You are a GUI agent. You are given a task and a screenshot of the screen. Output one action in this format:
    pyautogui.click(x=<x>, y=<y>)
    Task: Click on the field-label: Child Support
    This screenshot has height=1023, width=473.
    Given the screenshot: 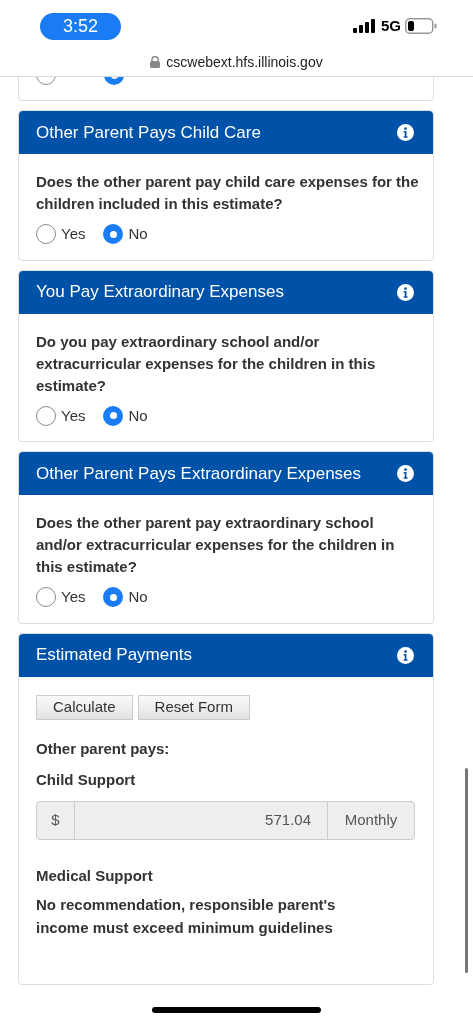 What is the action you would take?
    pyautogui.click(x=86, y=780)
    